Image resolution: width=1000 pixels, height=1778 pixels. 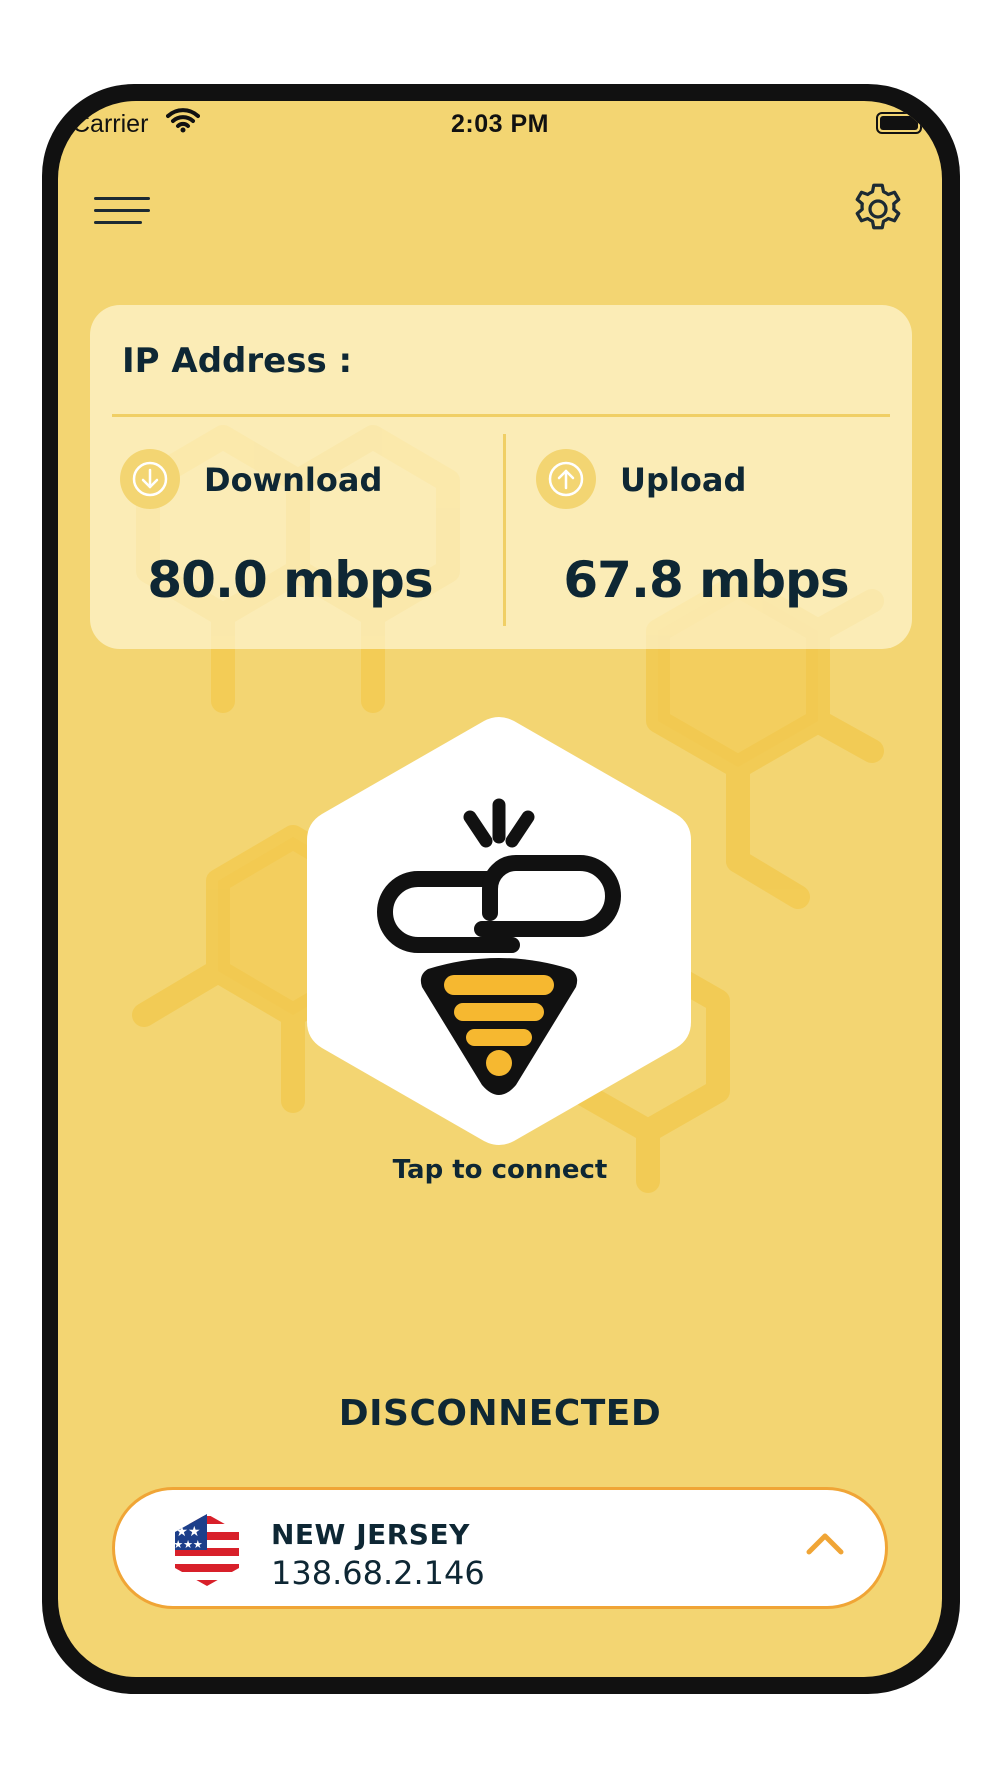 I want to click on download-stat: Download 80.0 mbps, so click(x=290, y=528).